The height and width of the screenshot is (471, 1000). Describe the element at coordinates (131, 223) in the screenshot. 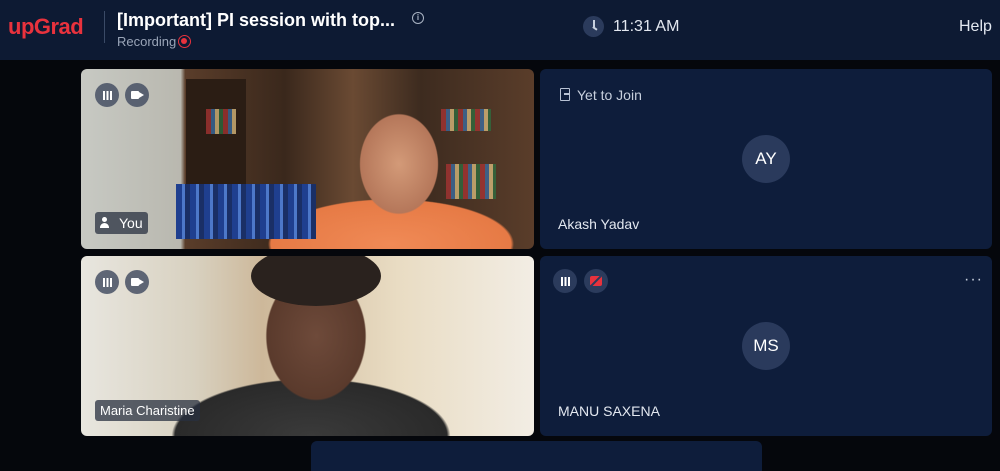

I see `participant-name: You` at that location.